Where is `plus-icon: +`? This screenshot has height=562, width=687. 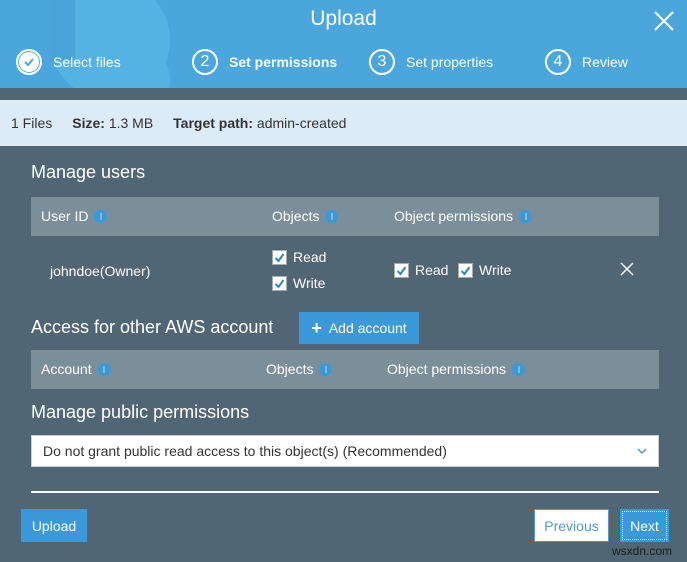 plus-icon: + is located at coordinates (316, 328).